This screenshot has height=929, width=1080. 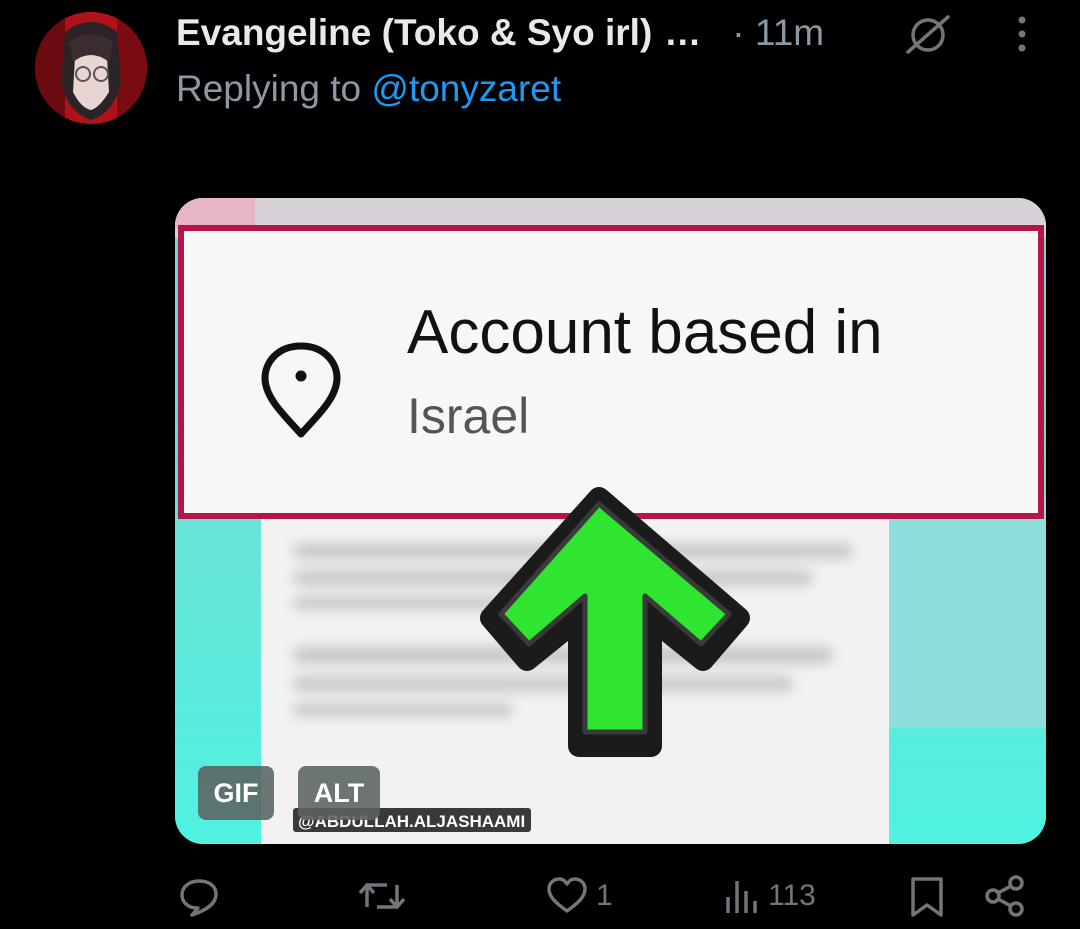 I want to click on share-button, so click(x=1005, y=896).